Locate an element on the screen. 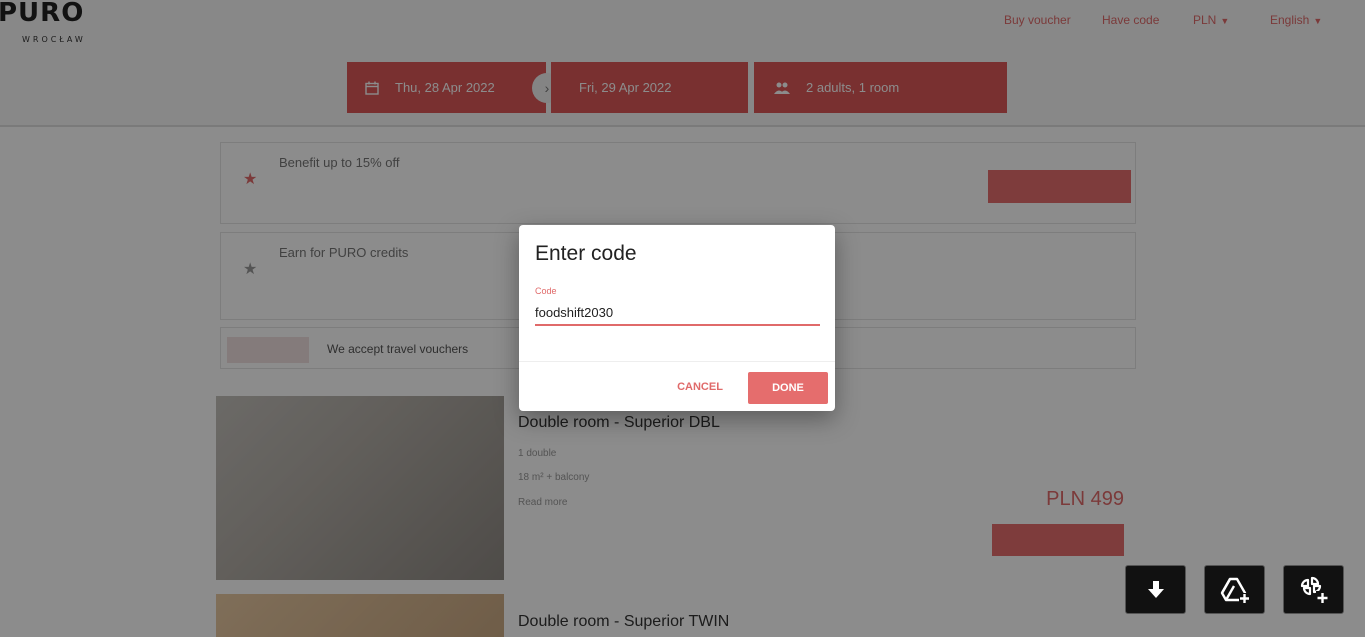 The width and height of the screenshot is (1365, 637). done-button: DONE is located at coordinates (788, 388).